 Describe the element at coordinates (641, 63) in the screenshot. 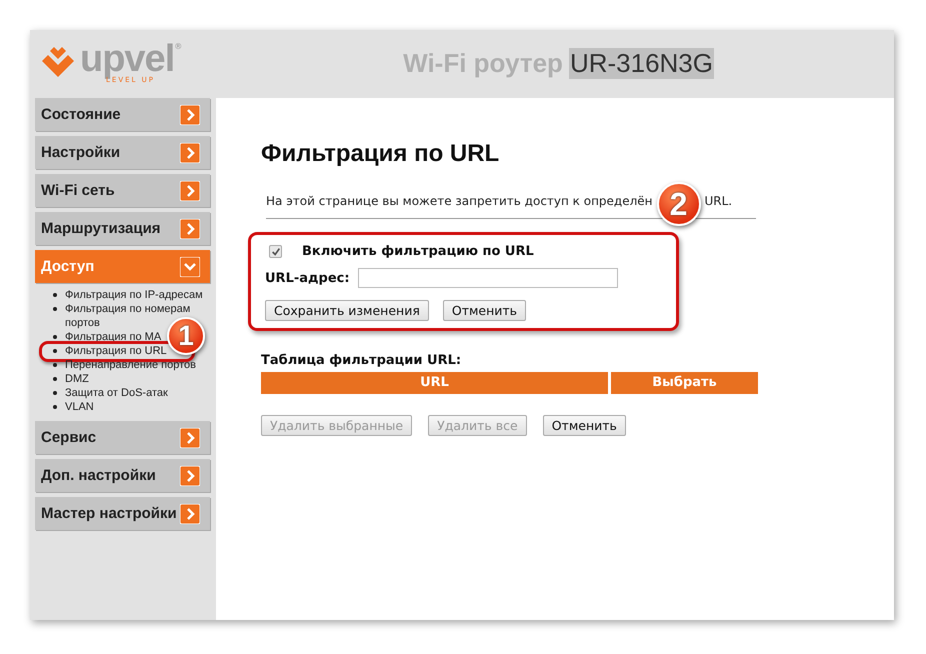

I see `model-name: UR-316N3G` at that location.